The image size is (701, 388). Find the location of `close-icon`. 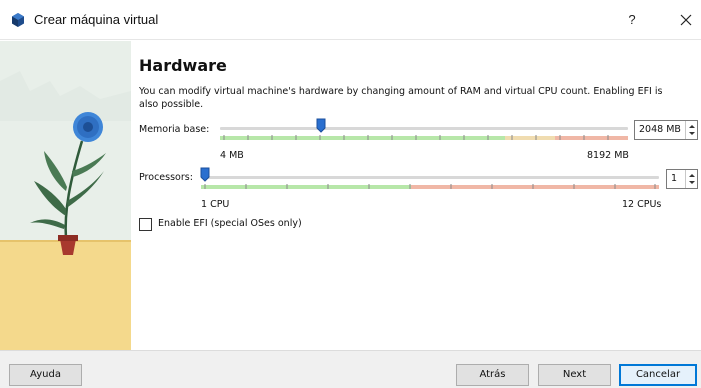

close-icon is located at coordinates (686, 20).